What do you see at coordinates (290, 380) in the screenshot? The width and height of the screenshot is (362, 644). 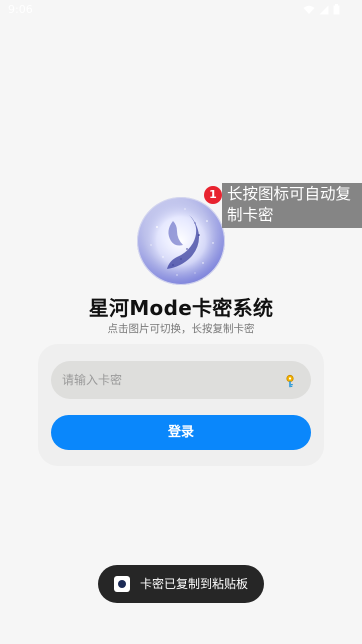 I see `key-icon` at bounding box center [290, 380].